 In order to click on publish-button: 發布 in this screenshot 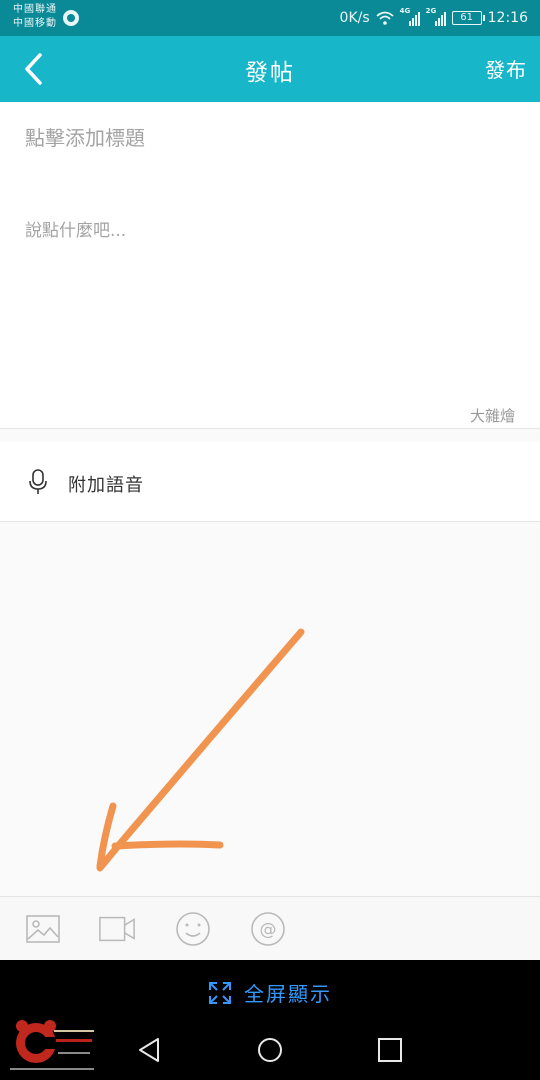, I will do `click(506, 68)`.